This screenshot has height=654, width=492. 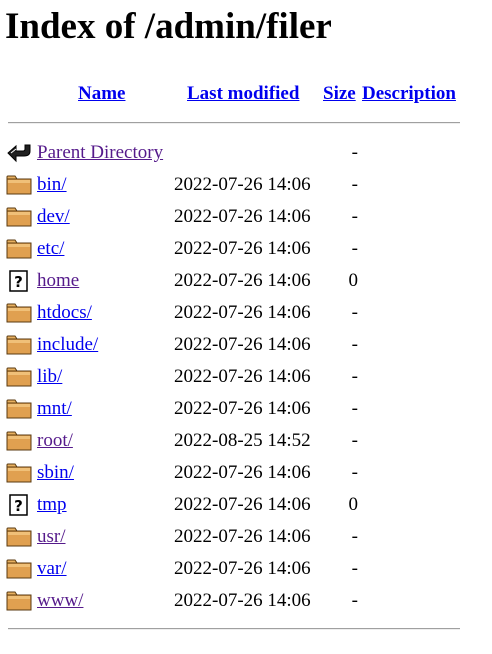 What do you see at coordinates (51, 537) in the screenshot?
I see `entry-link: usr/` at bounding box center [51, 537].